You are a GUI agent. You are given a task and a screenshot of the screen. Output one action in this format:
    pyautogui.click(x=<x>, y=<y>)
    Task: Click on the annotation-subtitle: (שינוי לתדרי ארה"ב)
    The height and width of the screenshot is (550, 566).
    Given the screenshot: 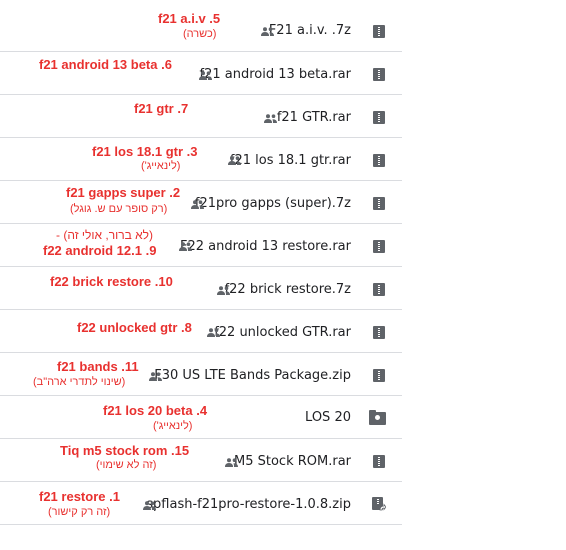 What is the action you would take?
    pyautogui.click(x=79, y=382)
    